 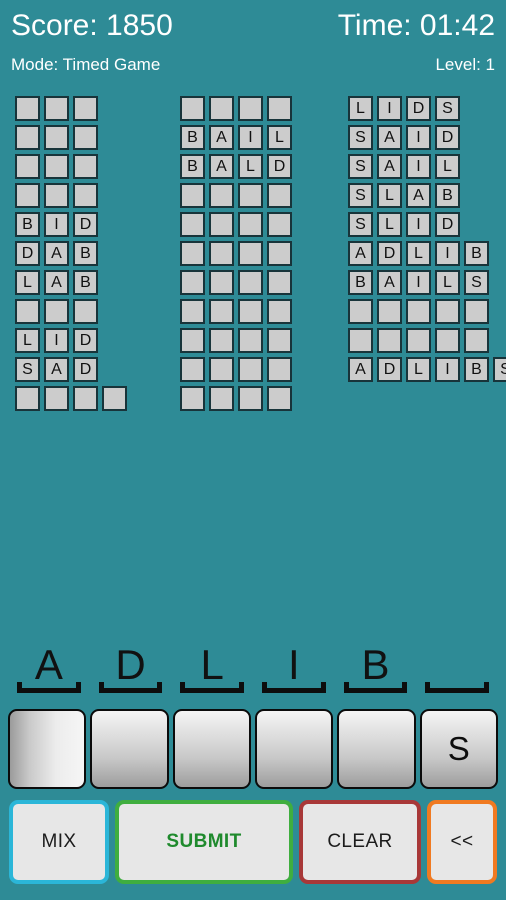 What do you see at coordinates (427, 371) in the screenshot?
I see `grid-row: ADLIBS` at bounding box center [427, 371].